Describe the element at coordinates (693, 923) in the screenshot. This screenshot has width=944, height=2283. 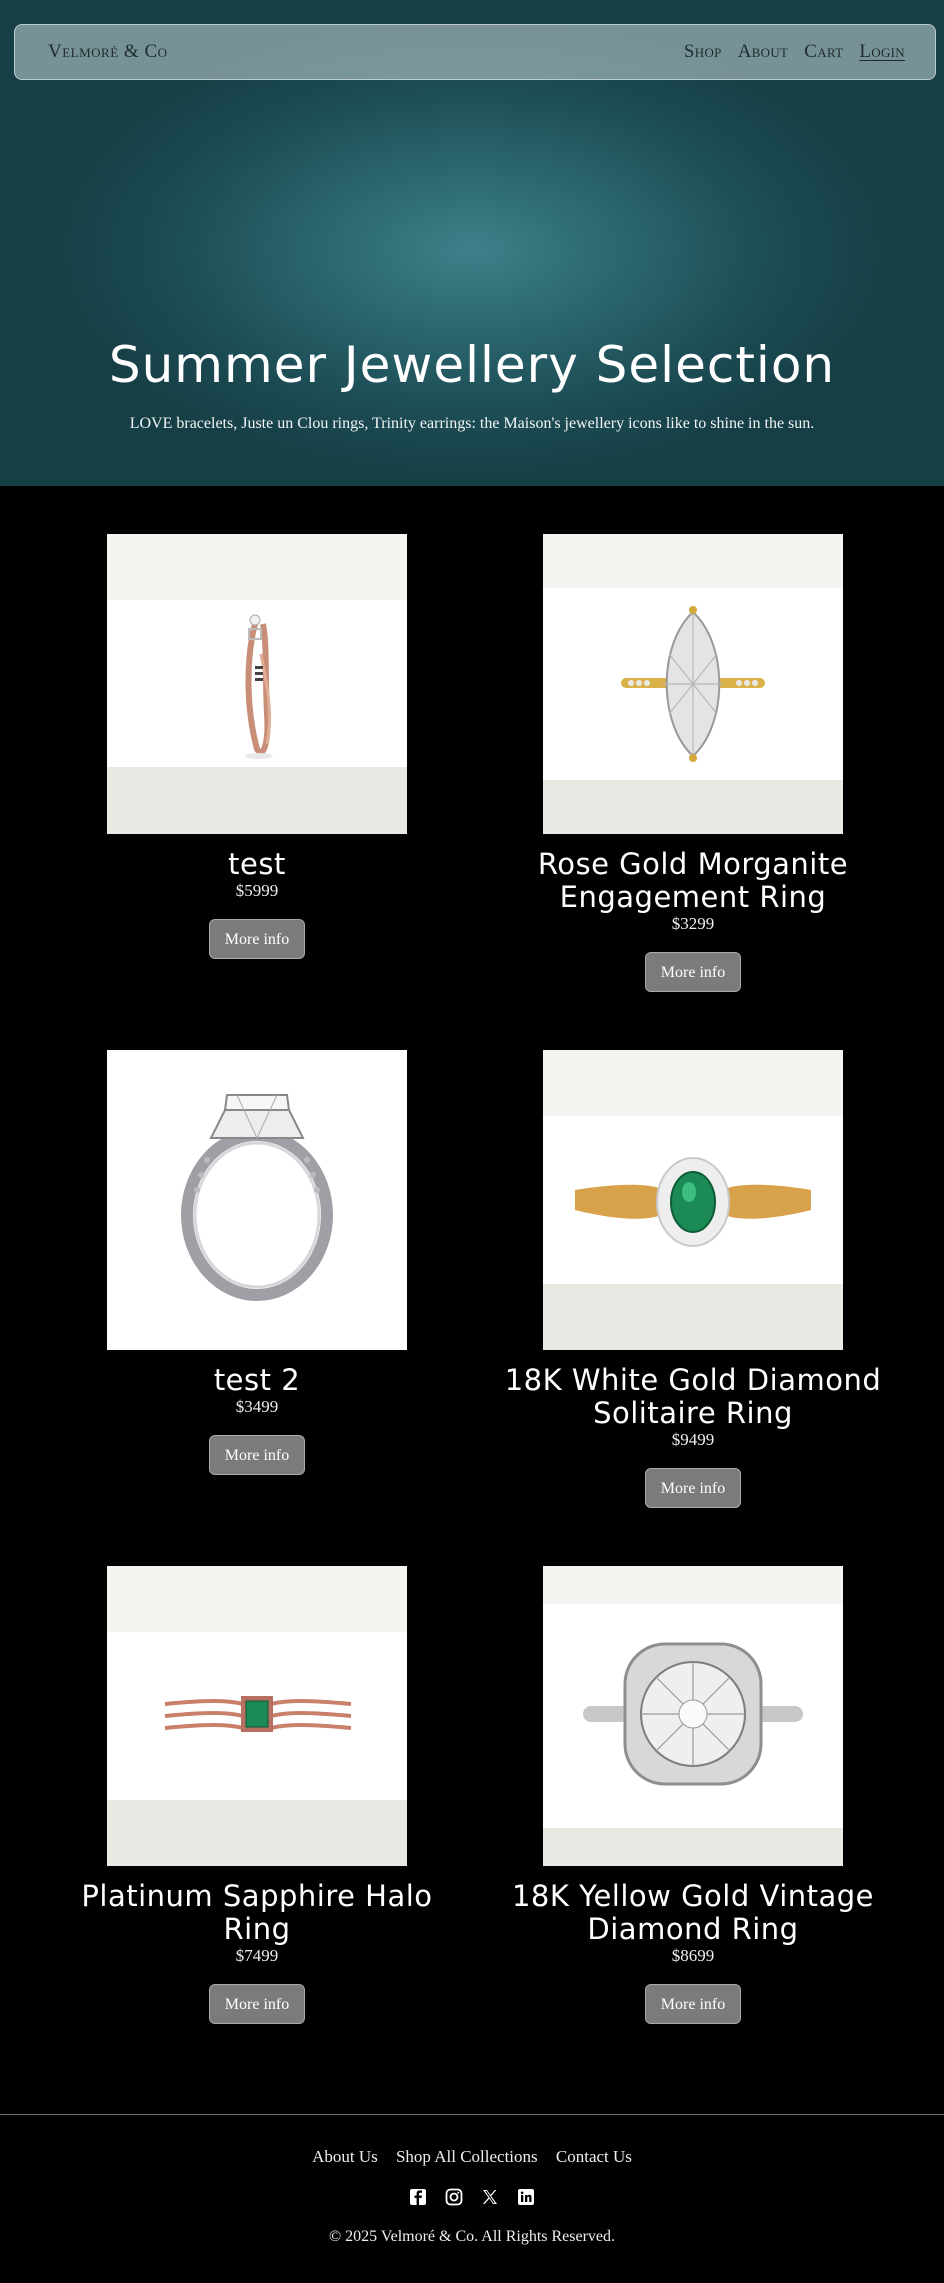
I see `product-price: $3299` at that location.